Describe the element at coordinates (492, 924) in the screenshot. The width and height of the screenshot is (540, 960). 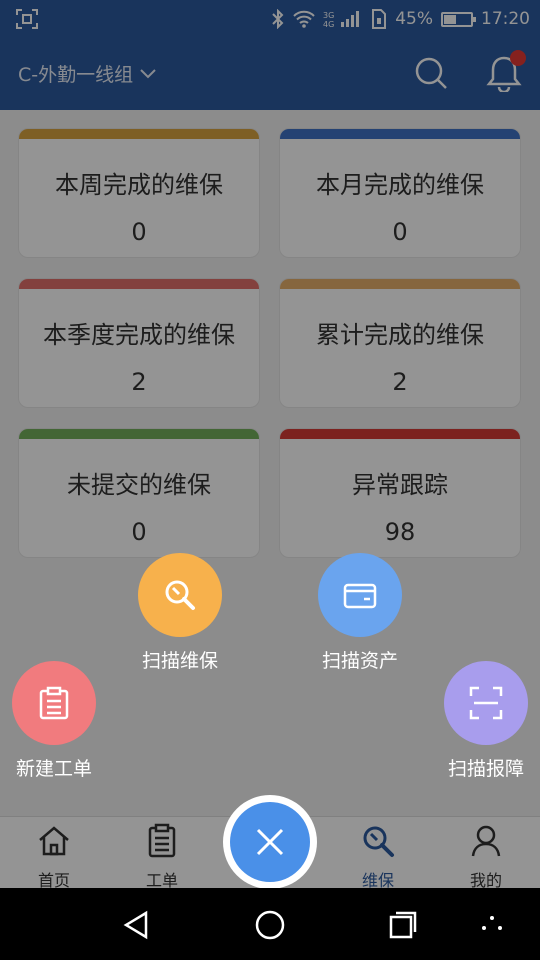
I see `more-dots-icon` at that location.